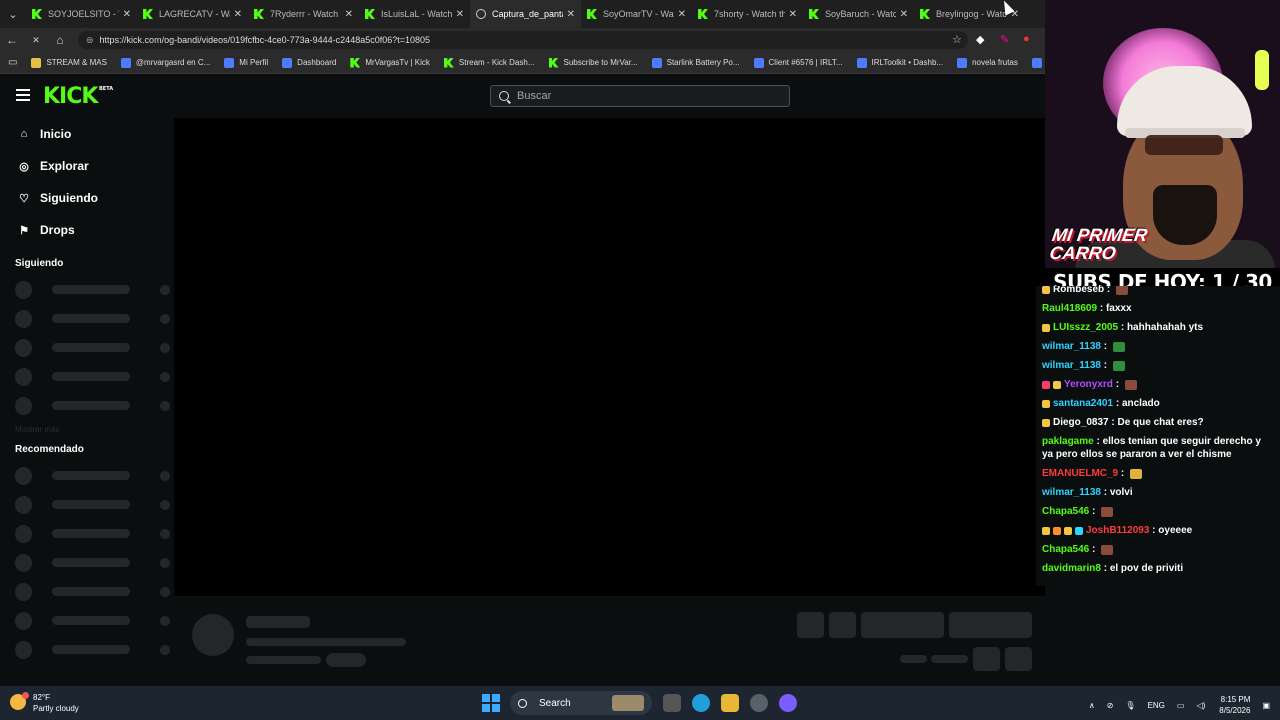  Describe the element at coordinates (309, 62) in the screenshot. I see `bookmark-item: Dashboard` at that location.